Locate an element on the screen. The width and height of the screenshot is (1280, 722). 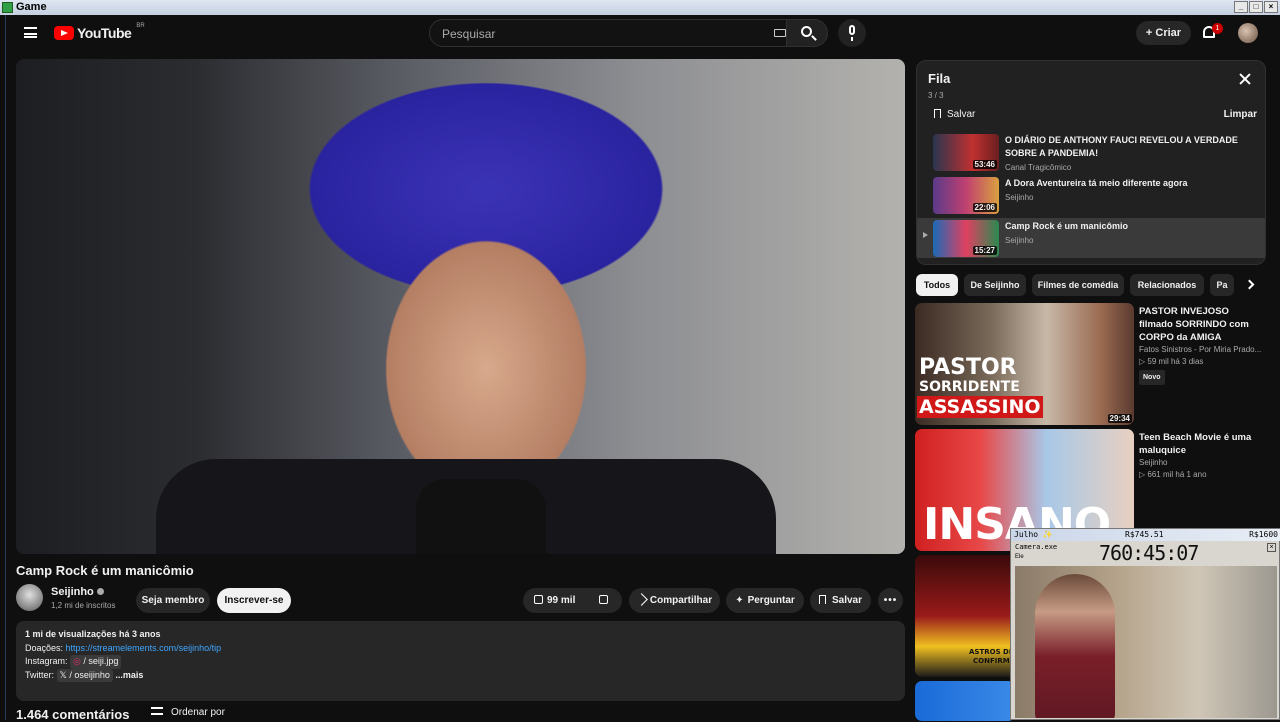
logo-text: YouTube is located at coordinates (104, 33).